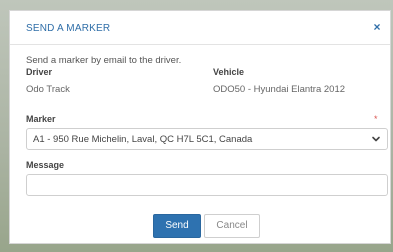 The height and width of the screenshot is (252, 393). Describe the element at coordinates (45, 165) in the screenshot. I see `message-label: Message` at that location.